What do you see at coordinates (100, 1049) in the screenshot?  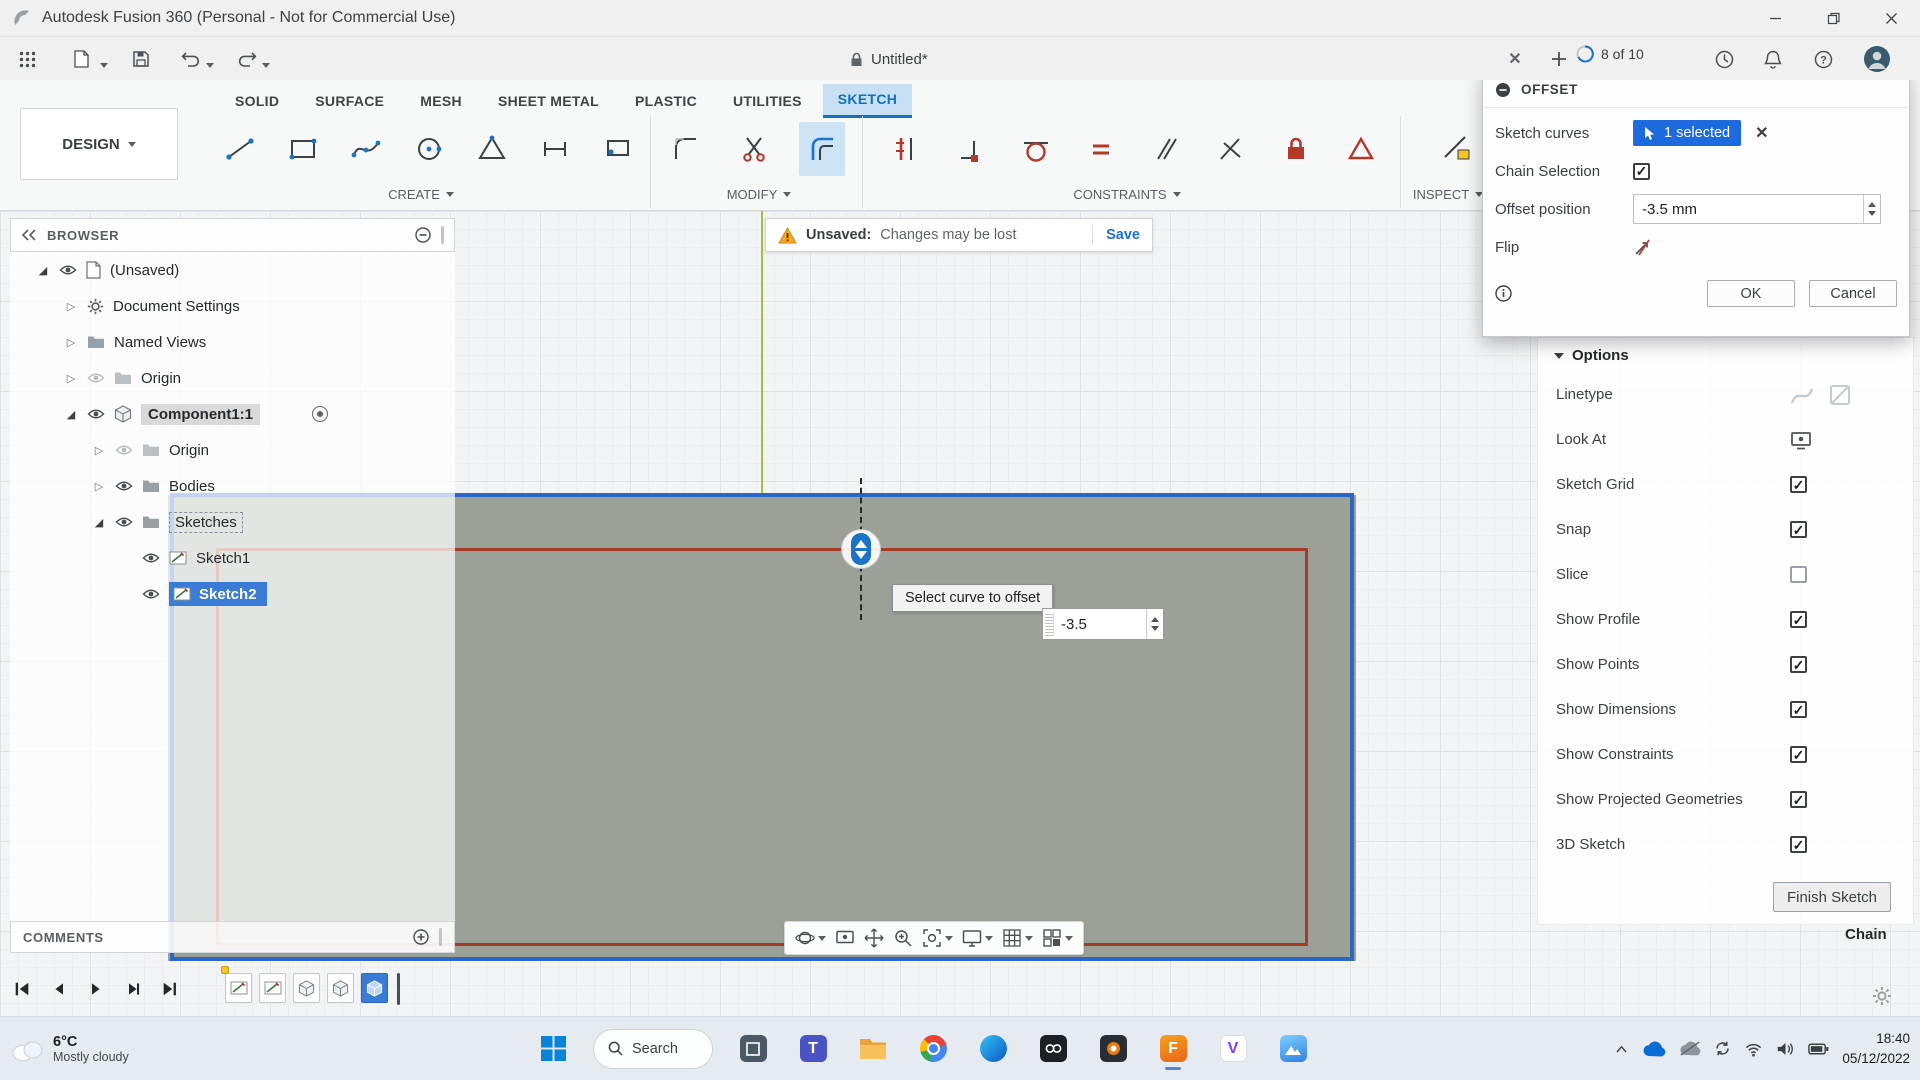 I see `weather-widget: 6°C Mostly cloudy` at bounding box center [100, 1049].